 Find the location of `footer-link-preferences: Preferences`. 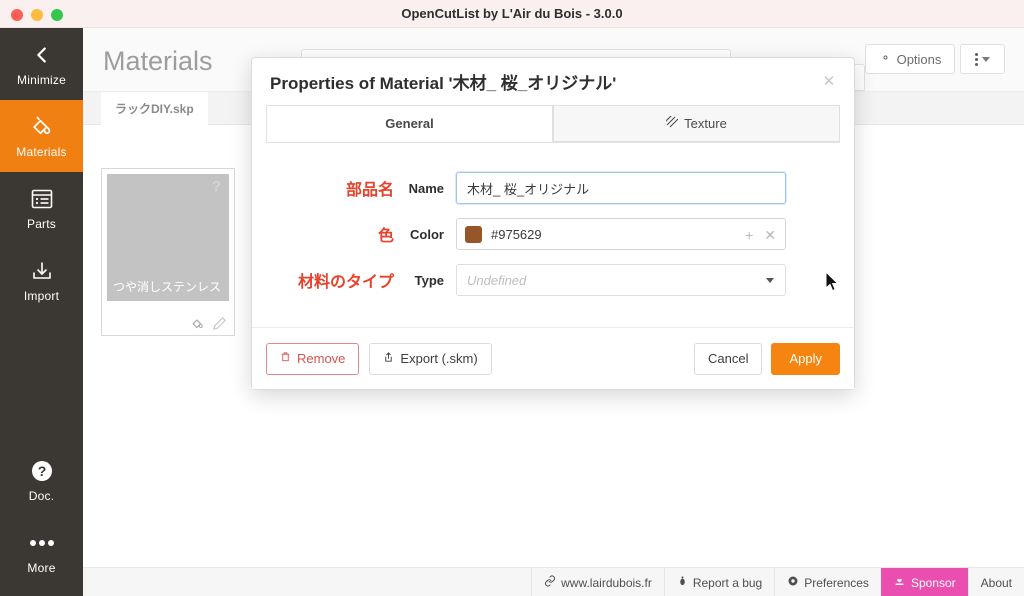

footer-link-preferences: Preferences is located at coordinates (827, 582).